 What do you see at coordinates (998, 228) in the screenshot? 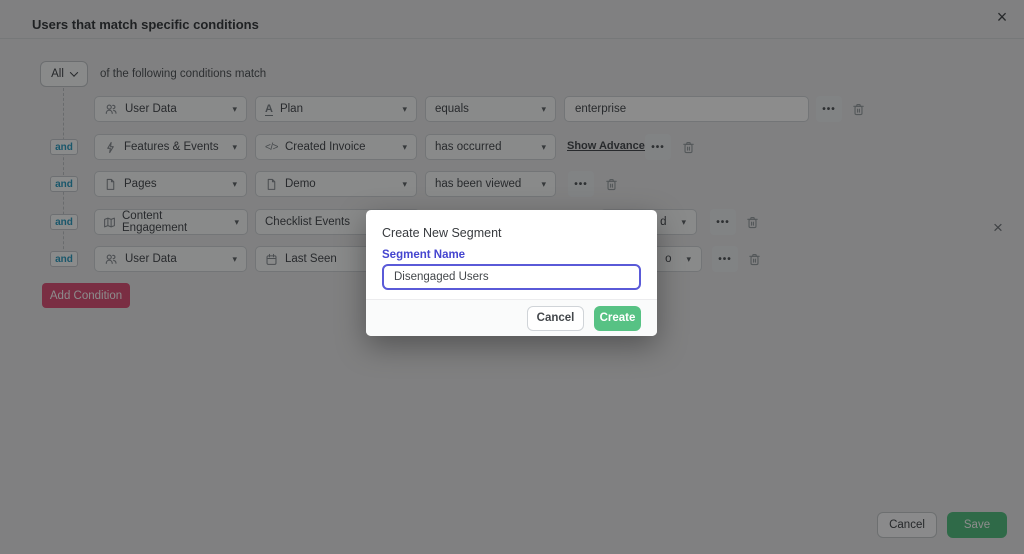
I see `close-icon: ×` at bounding box center [998, 228].